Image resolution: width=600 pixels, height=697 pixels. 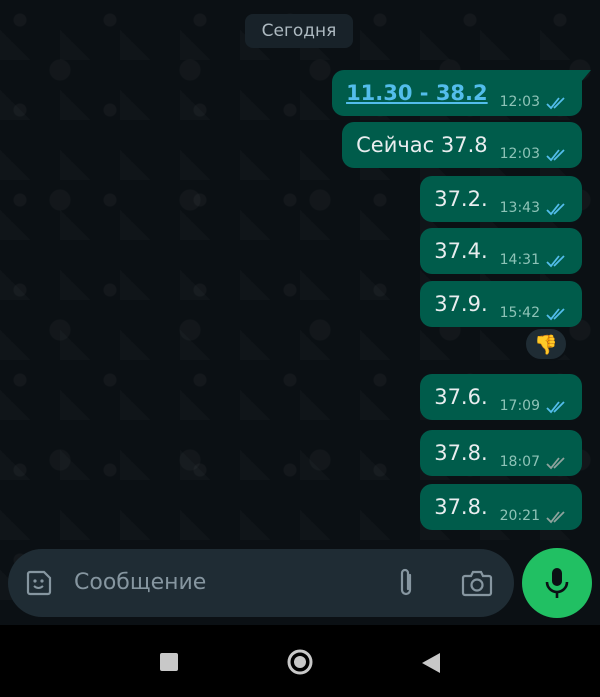 What do you see at coordinates (39, 583) in the screenshot?
I see `sticker-icon` at bounding box center [39, 583].